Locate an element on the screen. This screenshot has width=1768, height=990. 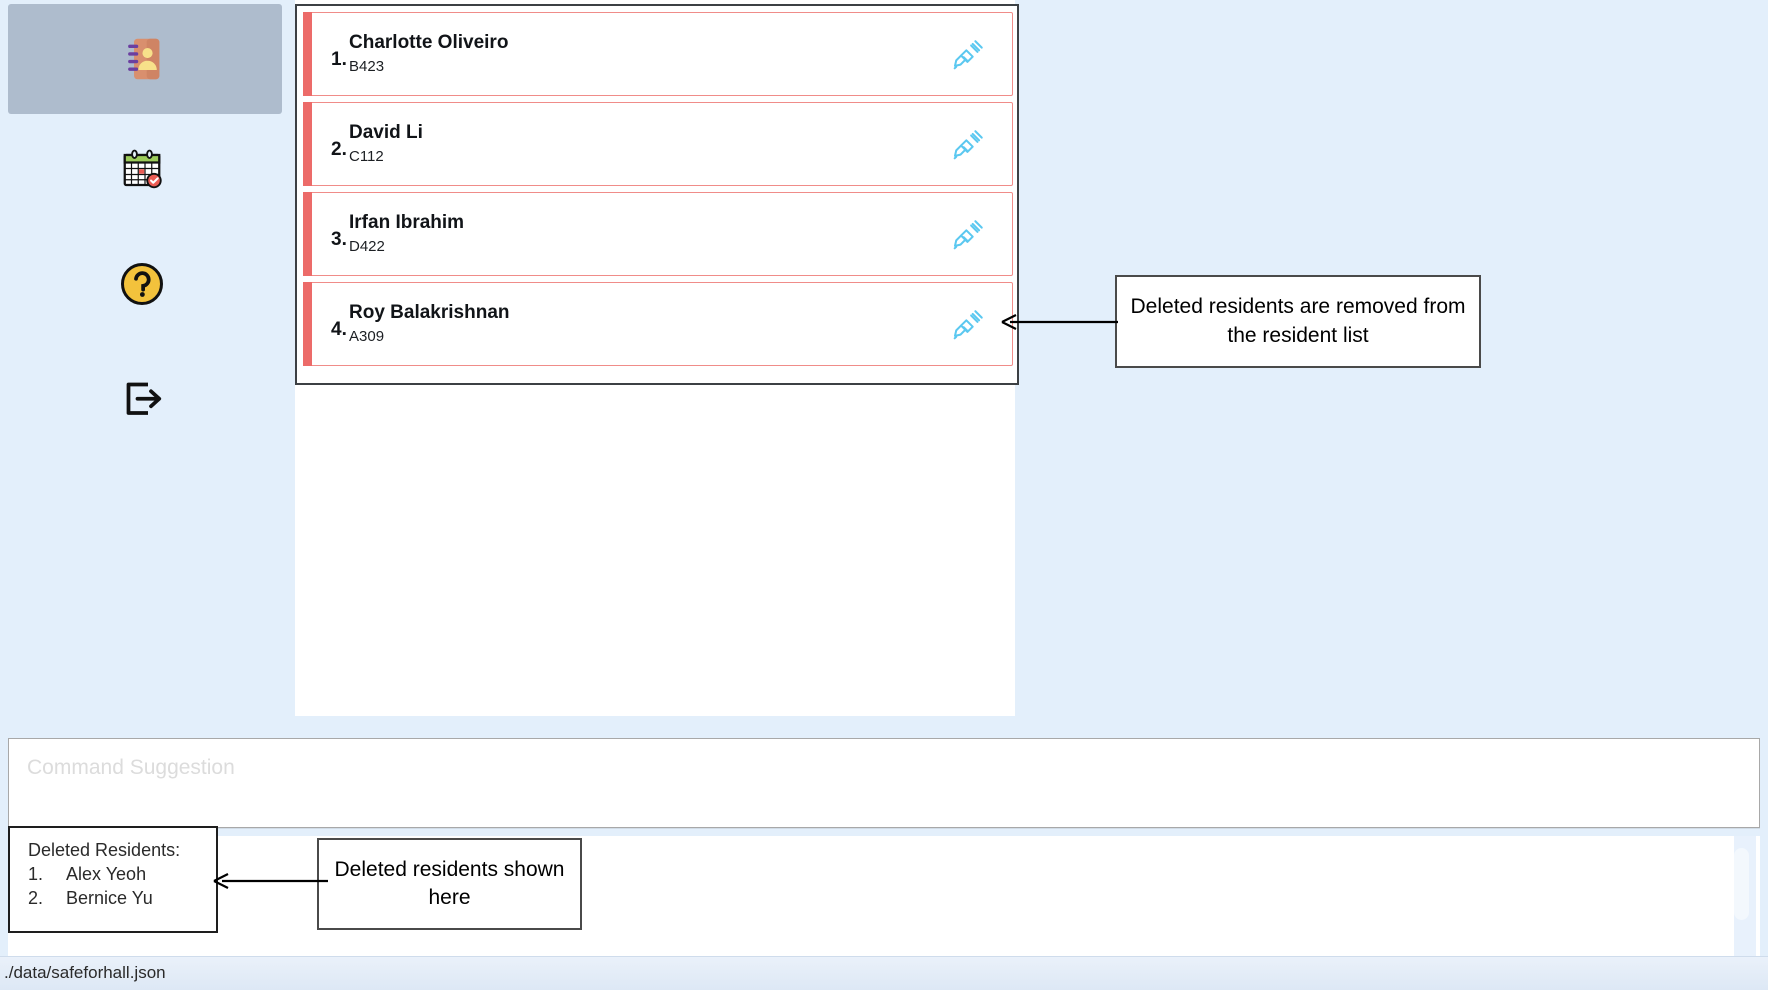
deleted-resident-name: Bernice Yu is located at coordinates (109, 898).